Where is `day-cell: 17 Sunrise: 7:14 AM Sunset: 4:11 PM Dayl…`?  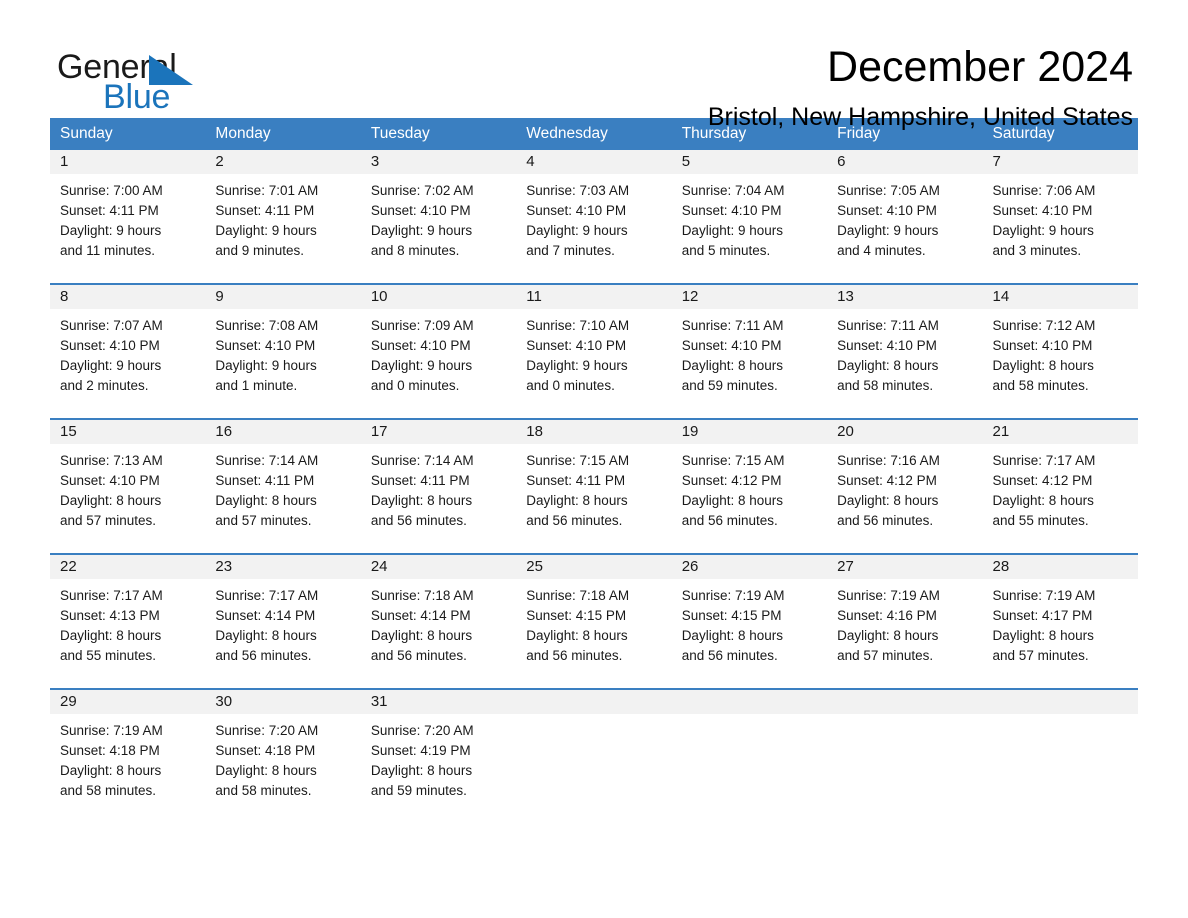
day-cell: 17 Sunrise: 7:14 AM Sunset: 4:11 PM Dayl… is located at coordinates (438, 486).